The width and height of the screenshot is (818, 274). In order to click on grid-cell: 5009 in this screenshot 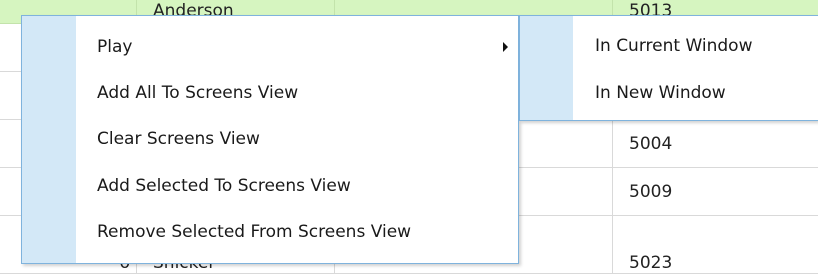, I will do `click(651, 191)`.